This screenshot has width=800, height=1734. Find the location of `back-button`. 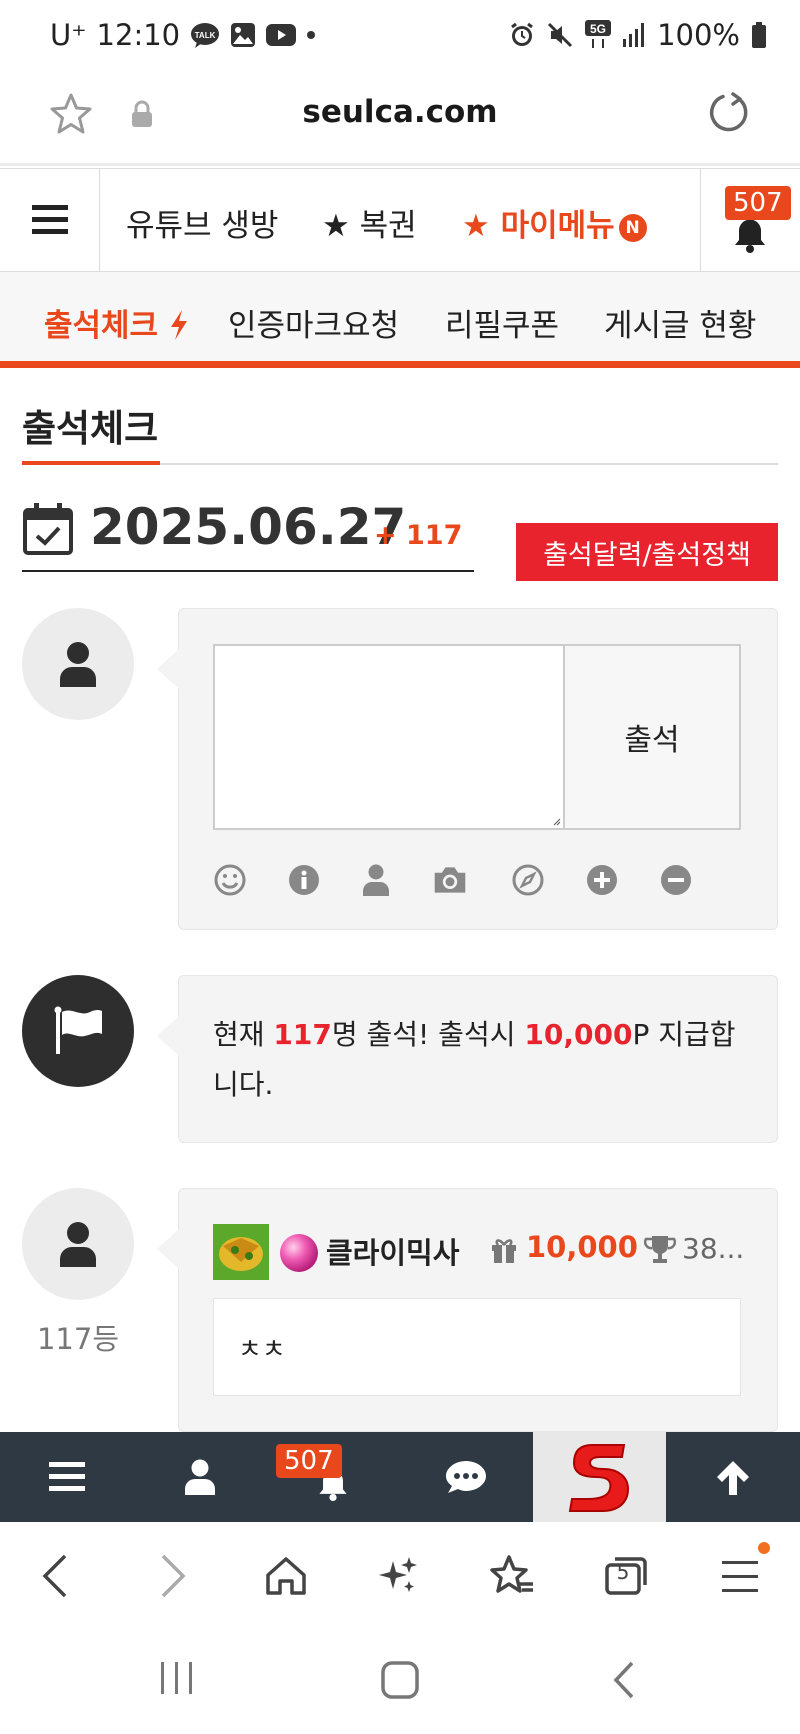

back-button is located at coordinates (55, 1576).